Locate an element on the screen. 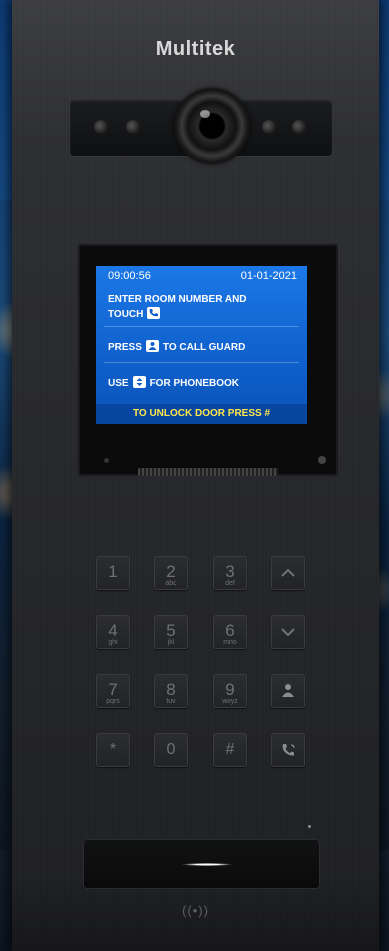 The image size is (389, 951). key-digit: 7 is located at coordinates (113, 689).